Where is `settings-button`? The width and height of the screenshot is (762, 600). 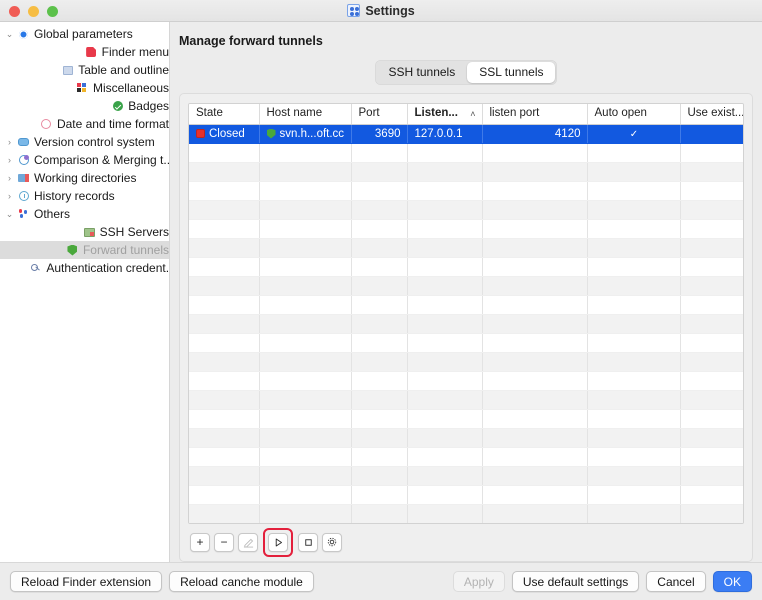
settings-button is located at coordinates (332, 542).